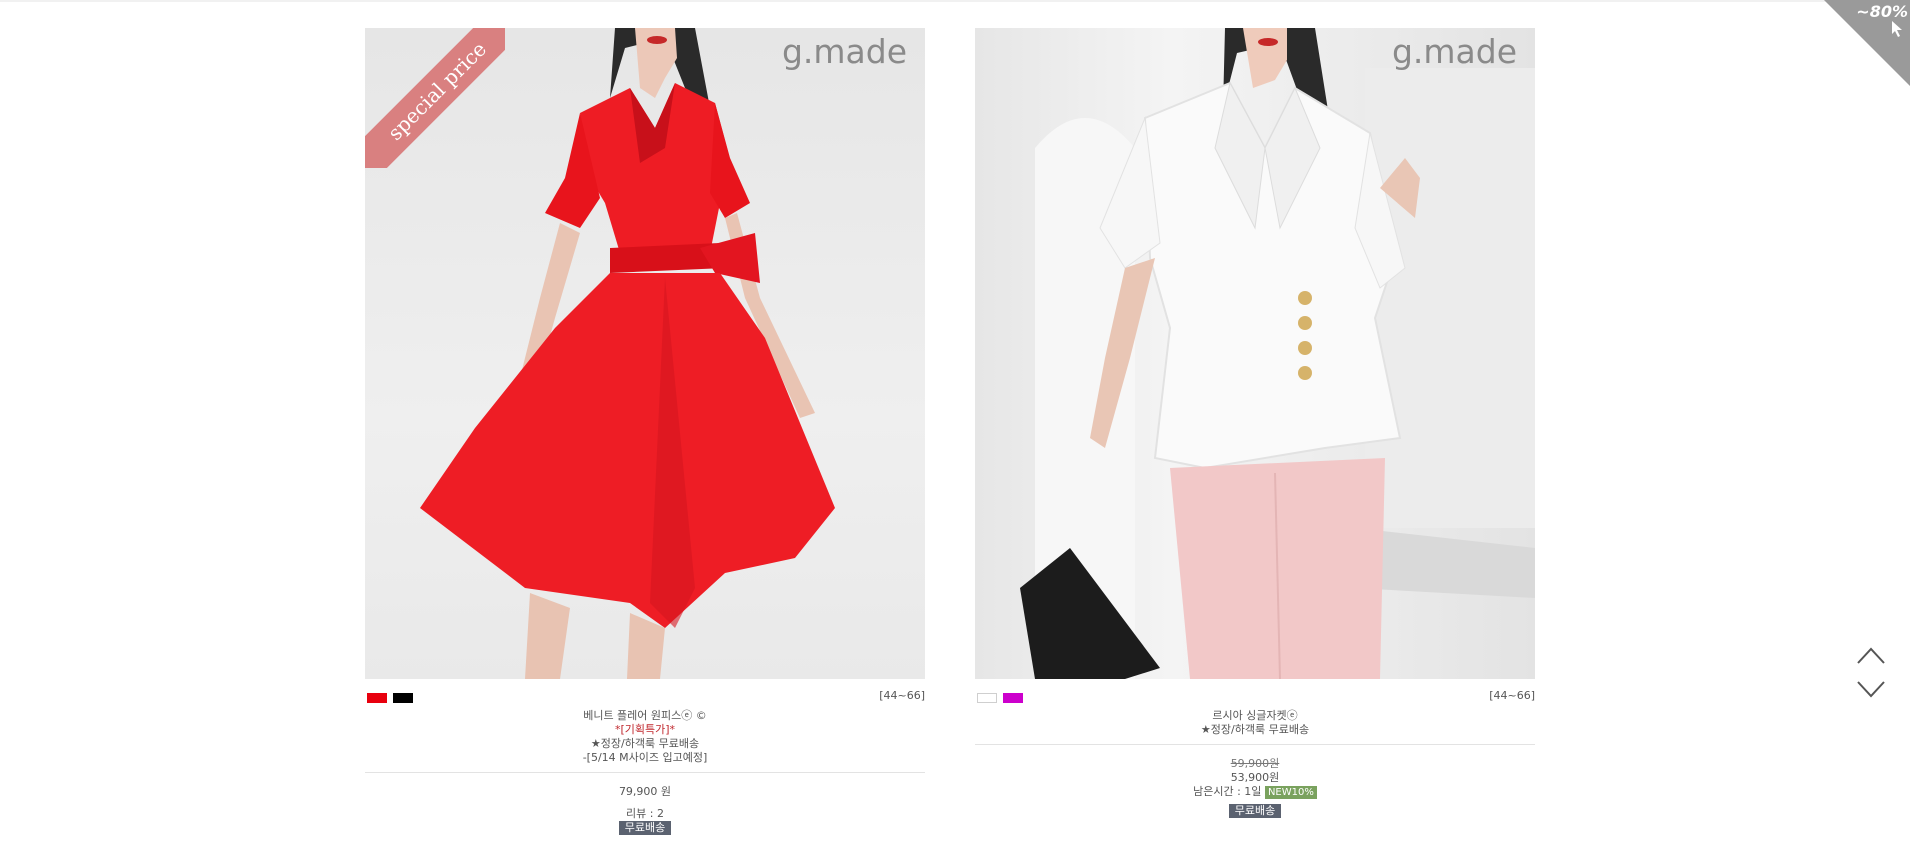 The image size is (1910, 857). I want to click on chevron-down-icon, so click(1871, 689).